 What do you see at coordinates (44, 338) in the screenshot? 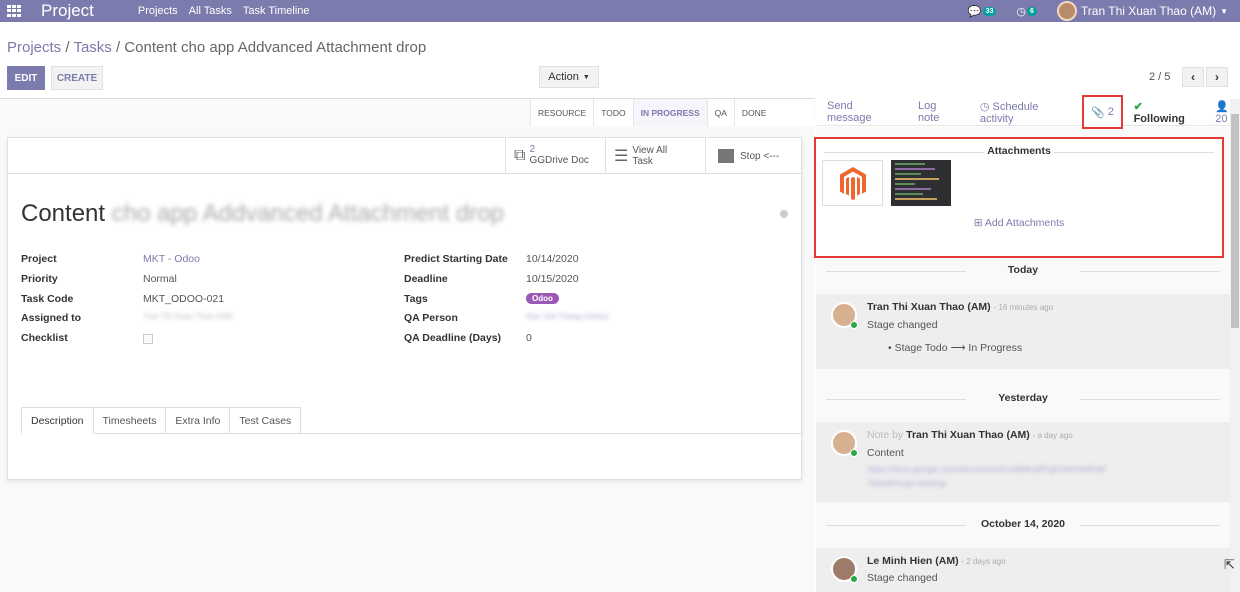
I see `field-label-checklist: Checklist` at bounding box center [44, 338].